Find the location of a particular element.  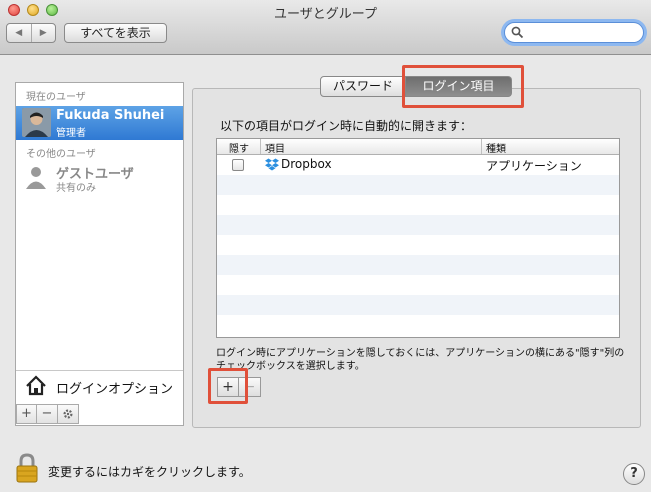

table-header: 隠す 項目 種類 is located at coordinates (418, 147).